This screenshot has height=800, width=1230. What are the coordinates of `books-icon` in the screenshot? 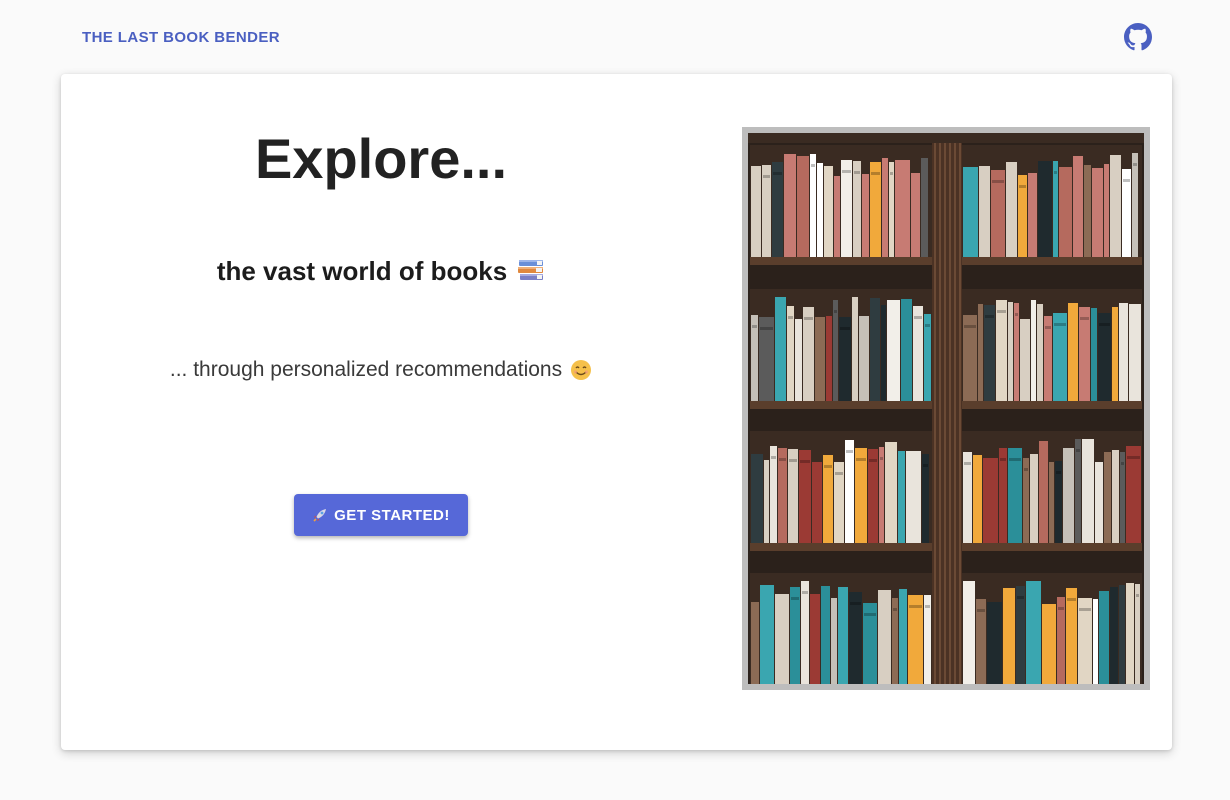 It's located at (531, 269).